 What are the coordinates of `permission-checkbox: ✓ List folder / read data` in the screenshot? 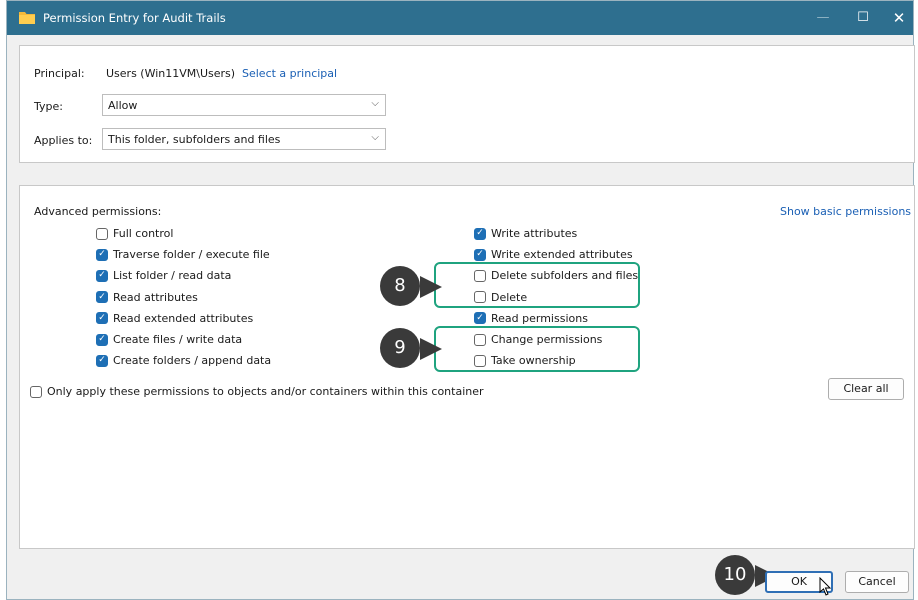 It's located at (163, 275).